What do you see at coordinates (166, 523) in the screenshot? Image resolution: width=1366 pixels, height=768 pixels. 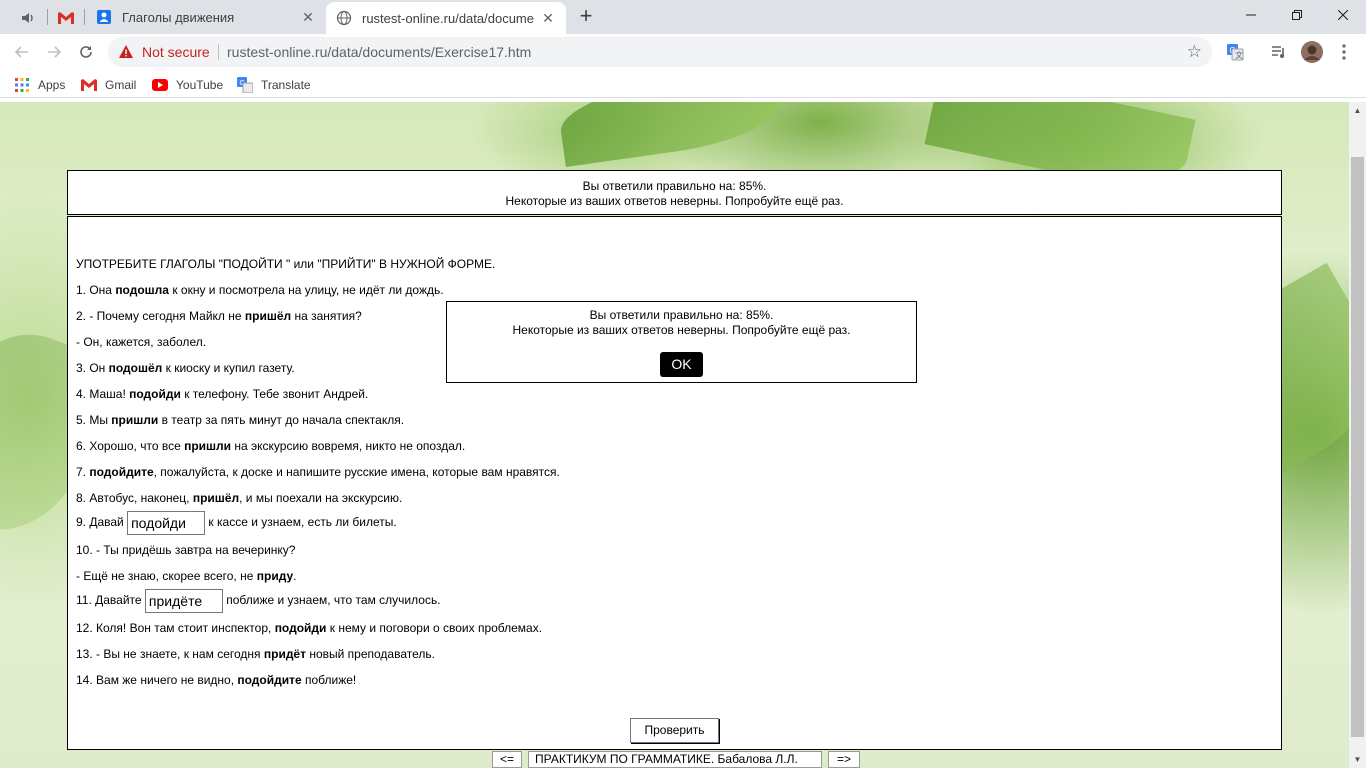 I see `answer-input-9: подойди` at bounding box center [166, 523].